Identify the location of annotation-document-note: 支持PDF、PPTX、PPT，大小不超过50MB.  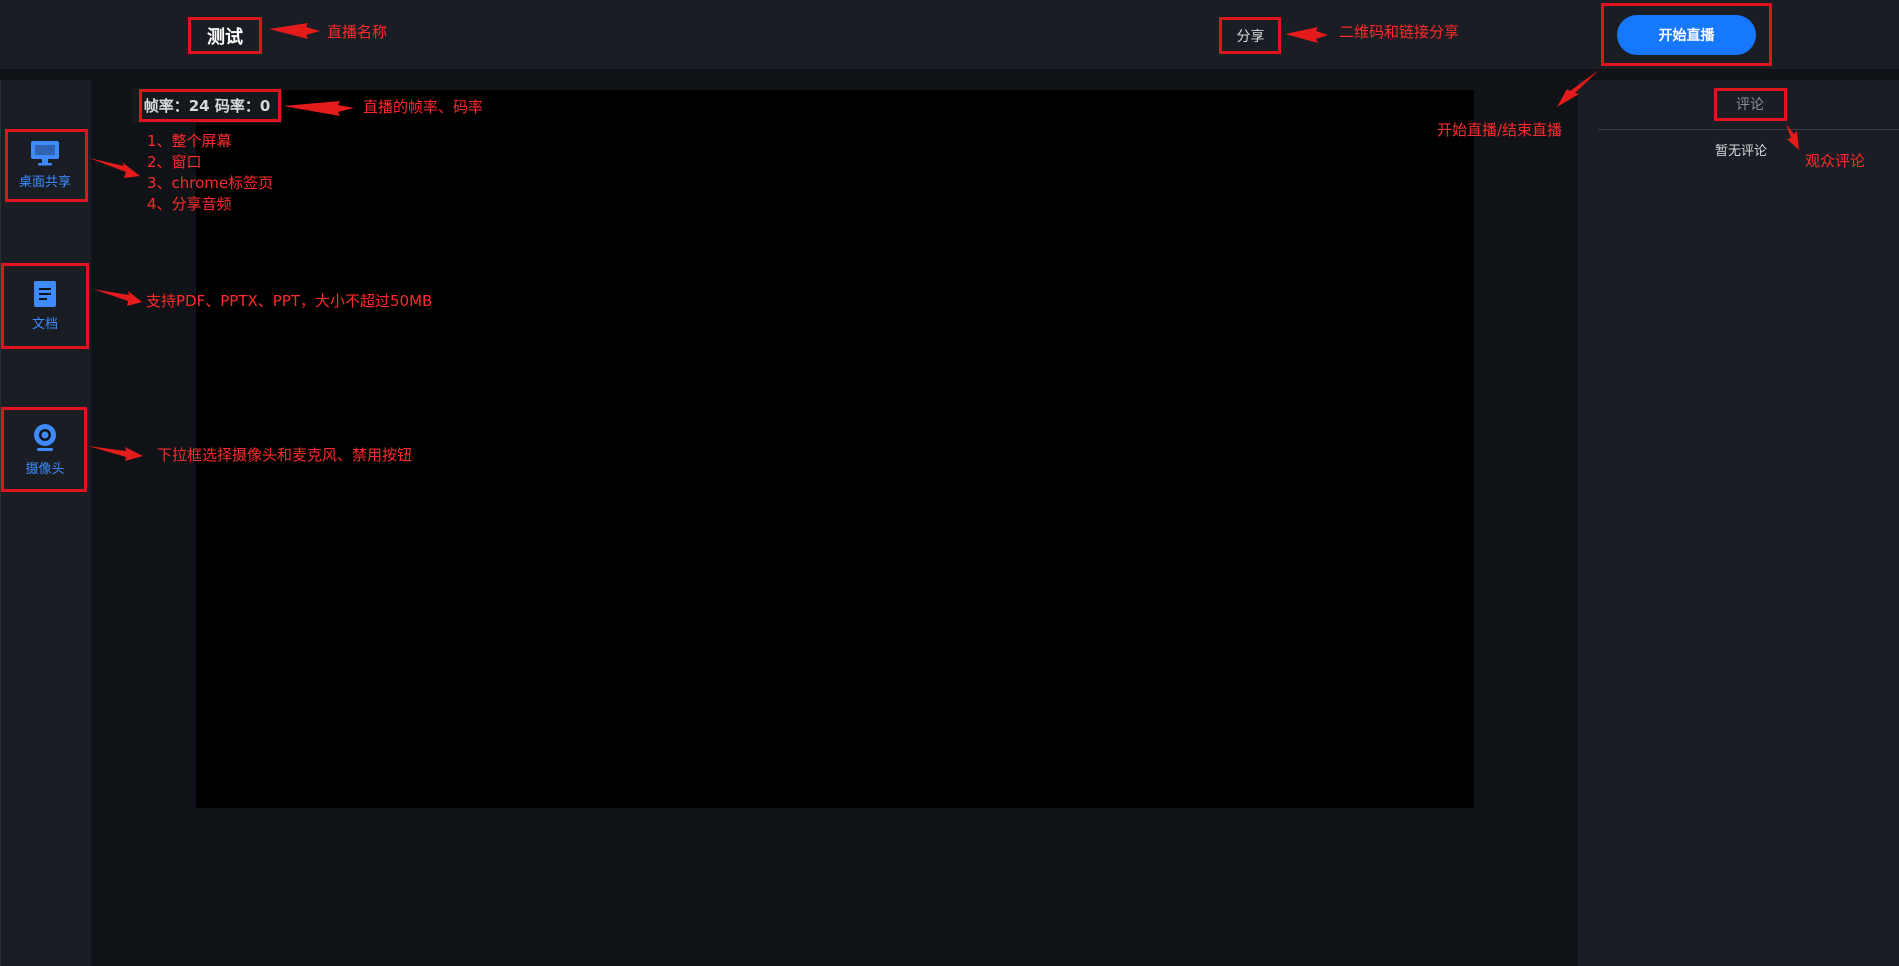
(289, 301).